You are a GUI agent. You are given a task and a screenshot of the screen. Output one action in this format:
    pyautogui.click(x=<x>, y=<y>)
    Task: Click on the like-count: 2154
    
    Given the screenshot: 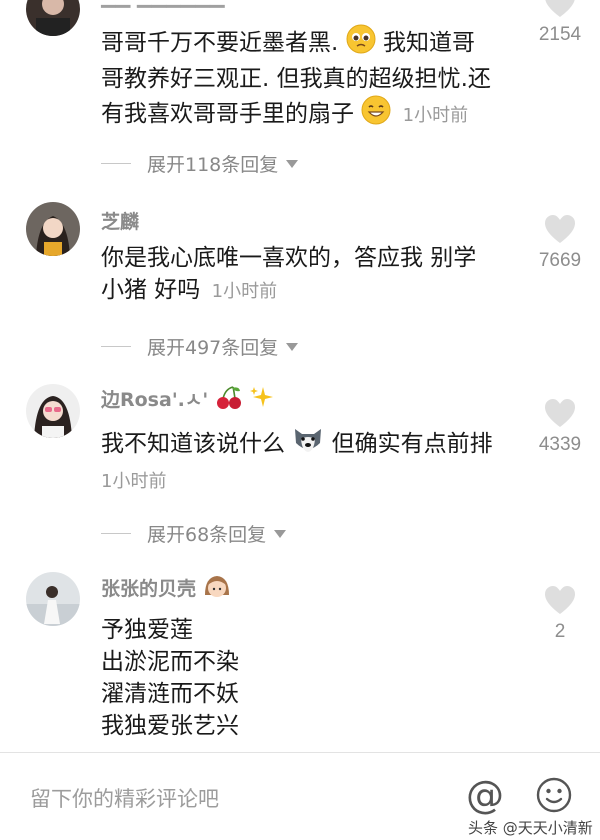 What is the action you would take?
    pyautogui.click(x=560, y=34)
    